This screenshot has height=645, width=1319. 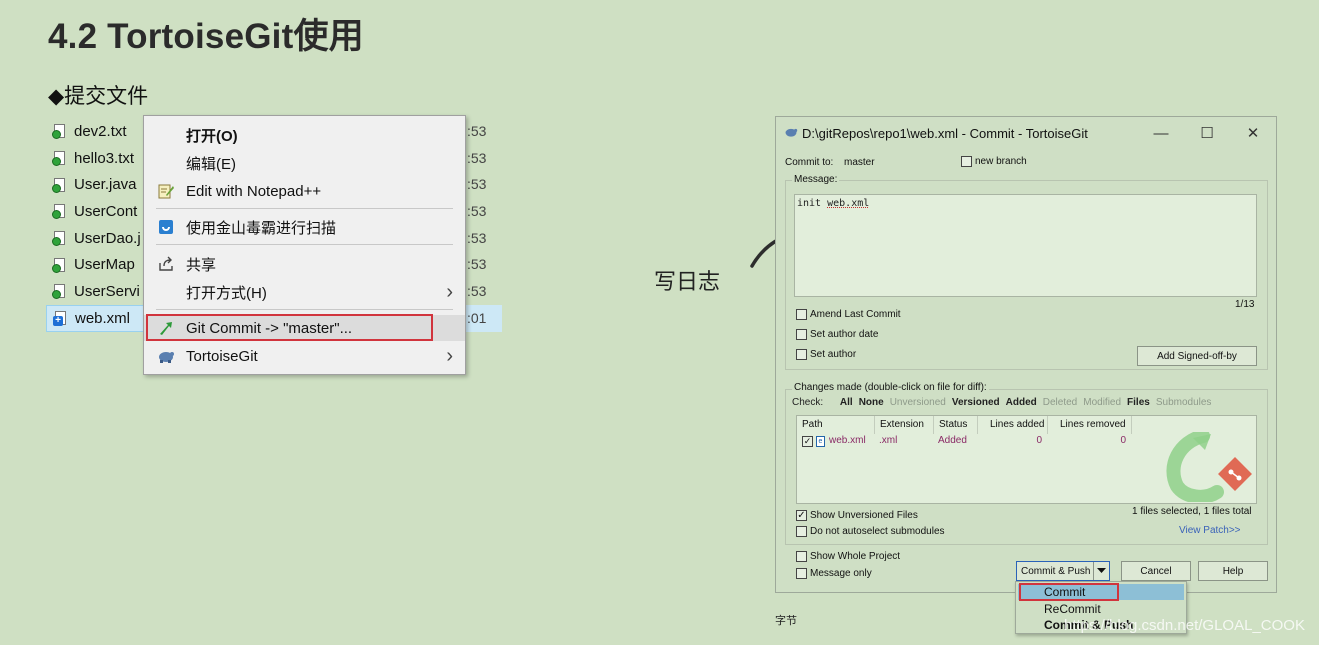 What do you see at coordinates (1233, 571) in the screenshot?
I see `help-button: Help` at bounding box center [1233, 571].